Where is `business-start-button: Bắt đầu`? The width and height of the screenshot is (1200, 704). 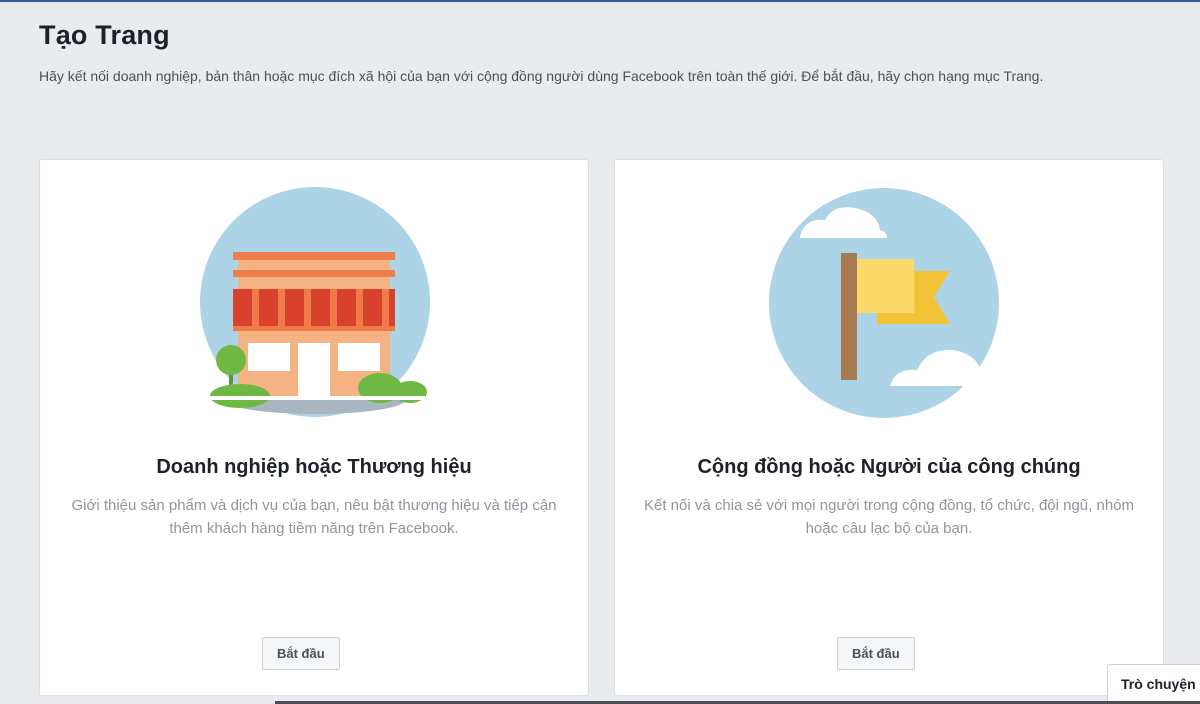 business-start-button: Bắt đầu is located at coordinates (301, 653).